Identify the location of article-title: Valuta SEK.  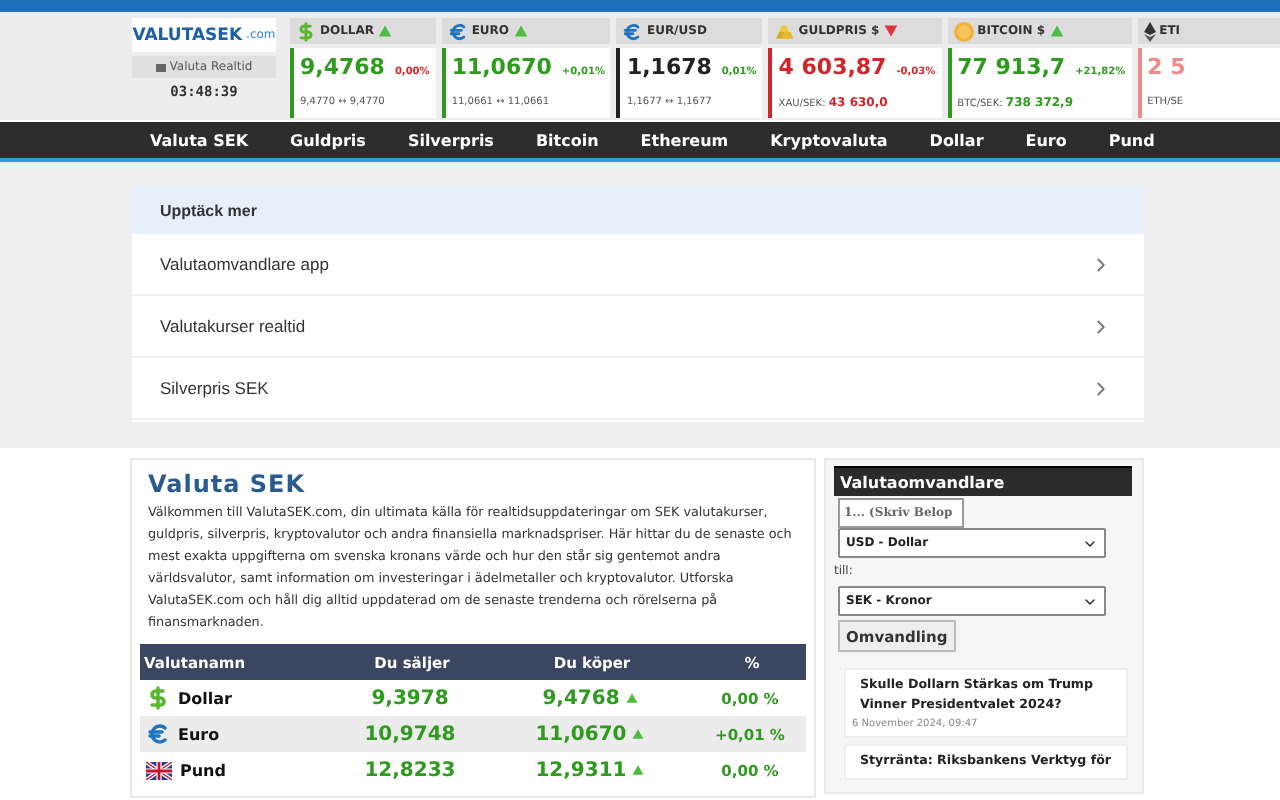
(228, 484).